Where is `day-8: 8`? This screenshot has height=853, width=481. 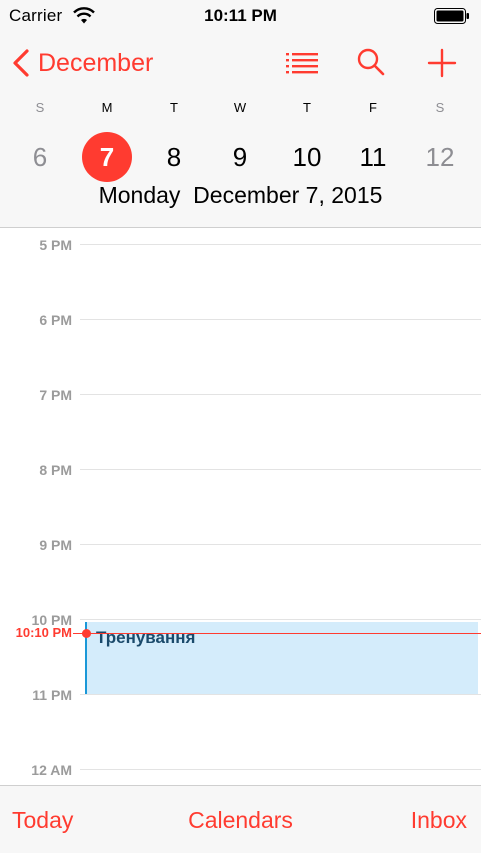 day-8: 8 is located at coordinates (174, 157).